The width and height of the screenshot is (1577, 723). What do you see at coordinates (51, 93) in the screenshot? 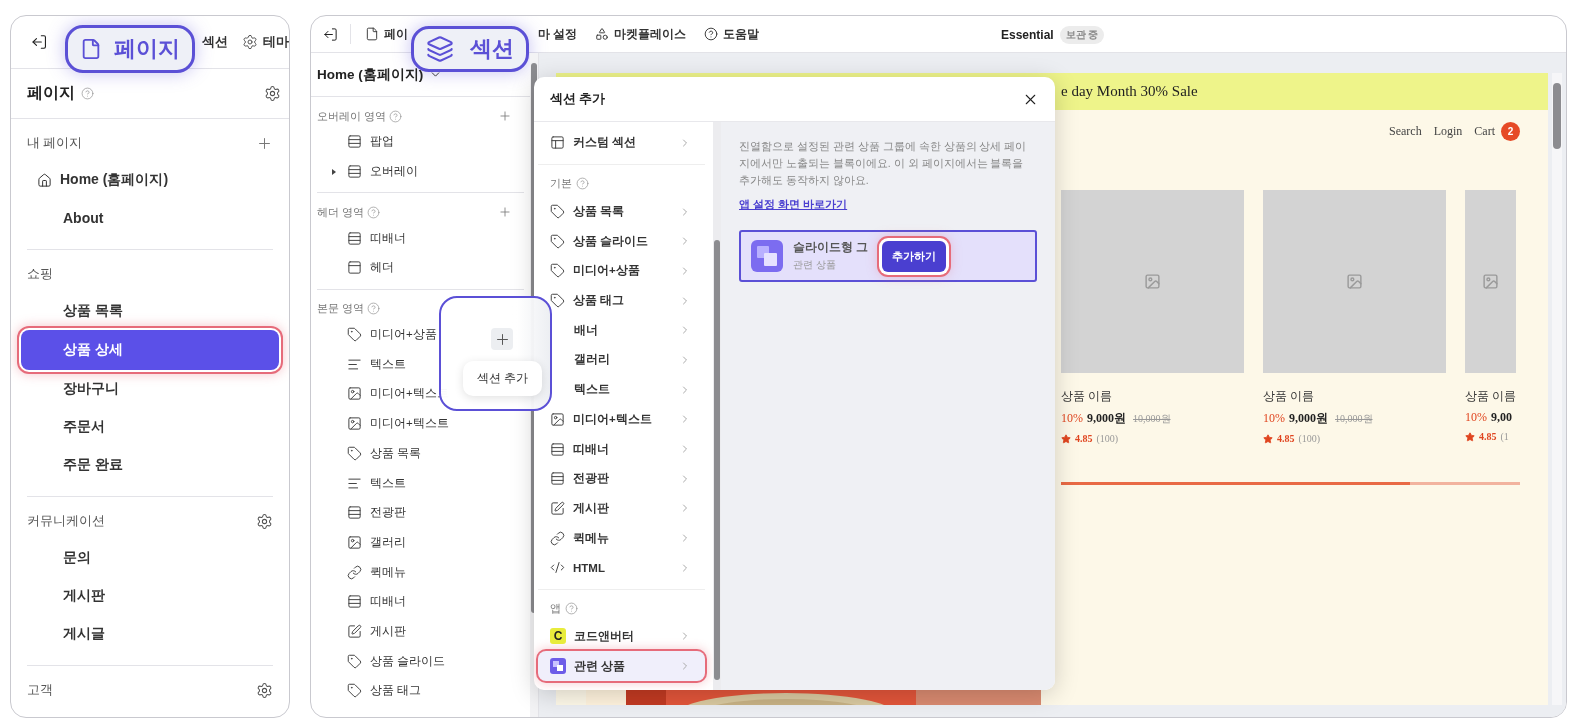
I see `panel-title: 페이지` at bounding box center [51, 93].